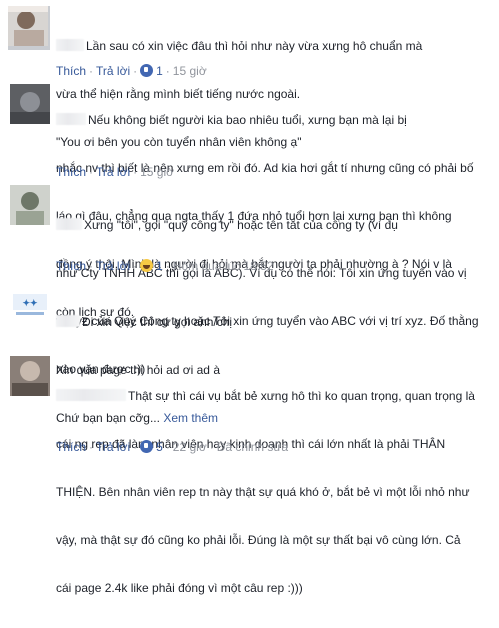 This screenshot has width=499, height=628. I want to click on comment-actions: Thích · Trả lời · 1 · Hôm qua lúc 18:52, so click(165, 266).